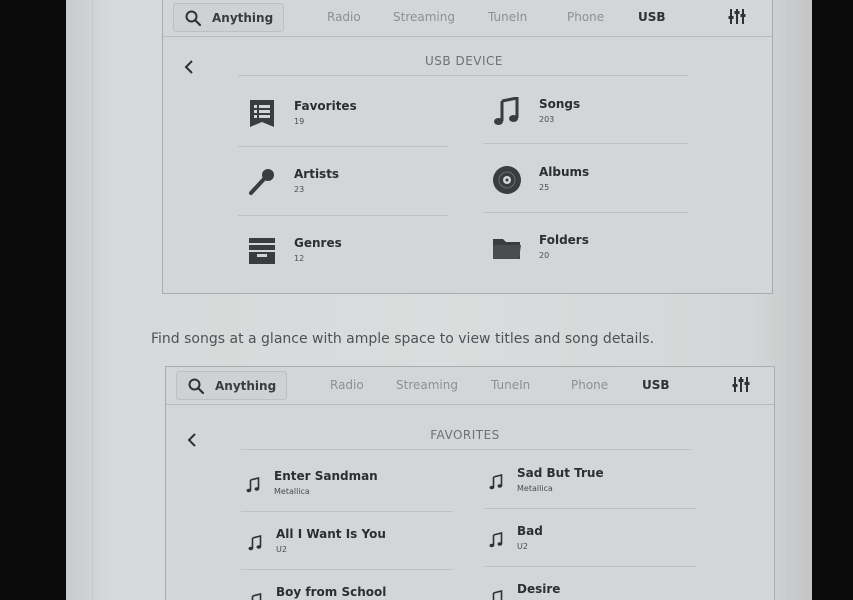  What do you see at coordinates (560, 473) in the screenshot?
I see `song-title: Sad But True` at bounding box center [560, 473].